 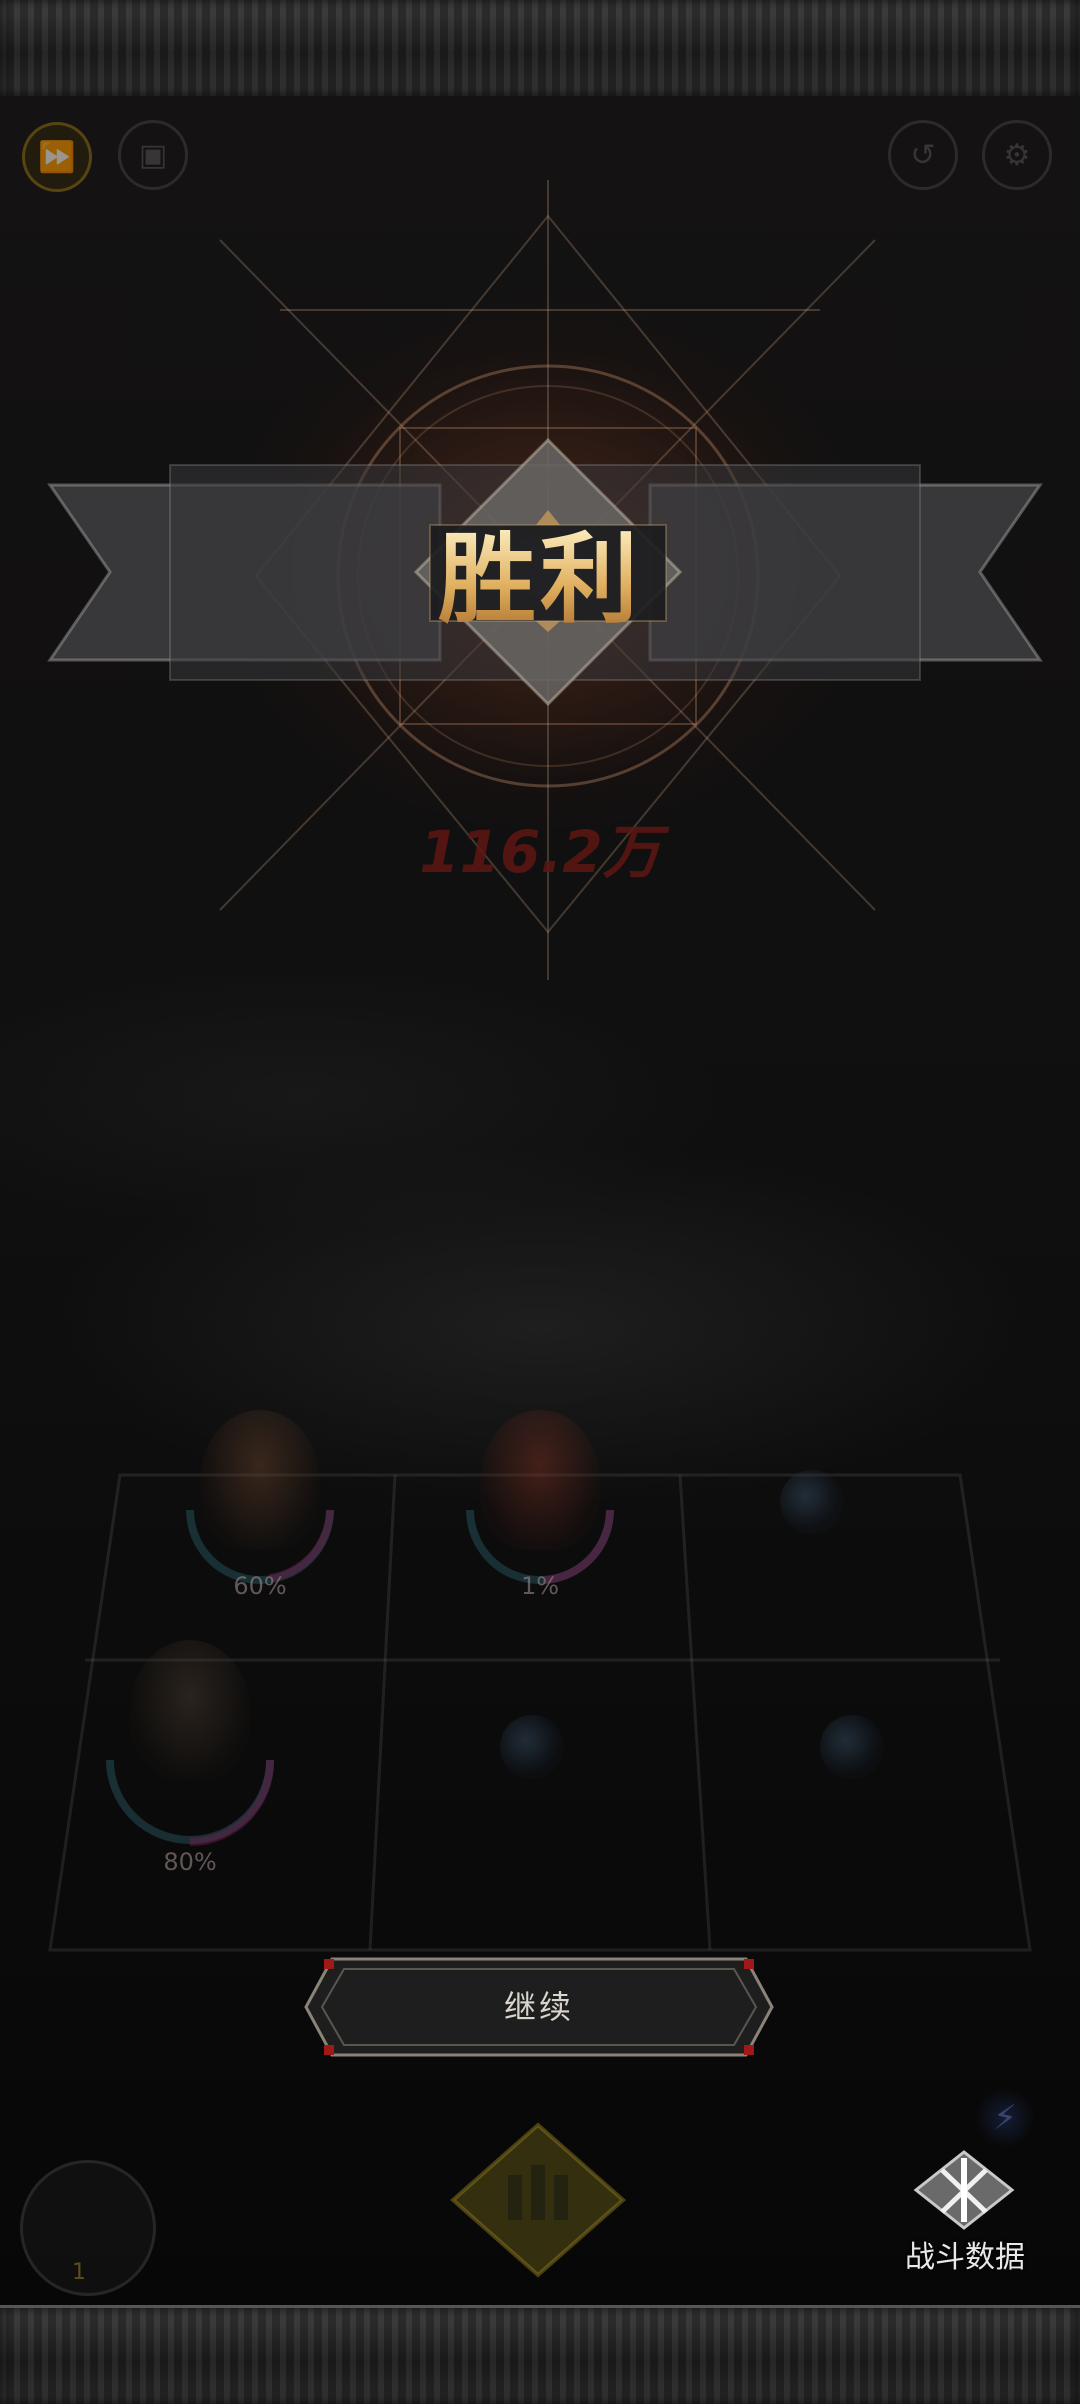 I want to click on victory-title: 胜利, so click(x=540, y=580).